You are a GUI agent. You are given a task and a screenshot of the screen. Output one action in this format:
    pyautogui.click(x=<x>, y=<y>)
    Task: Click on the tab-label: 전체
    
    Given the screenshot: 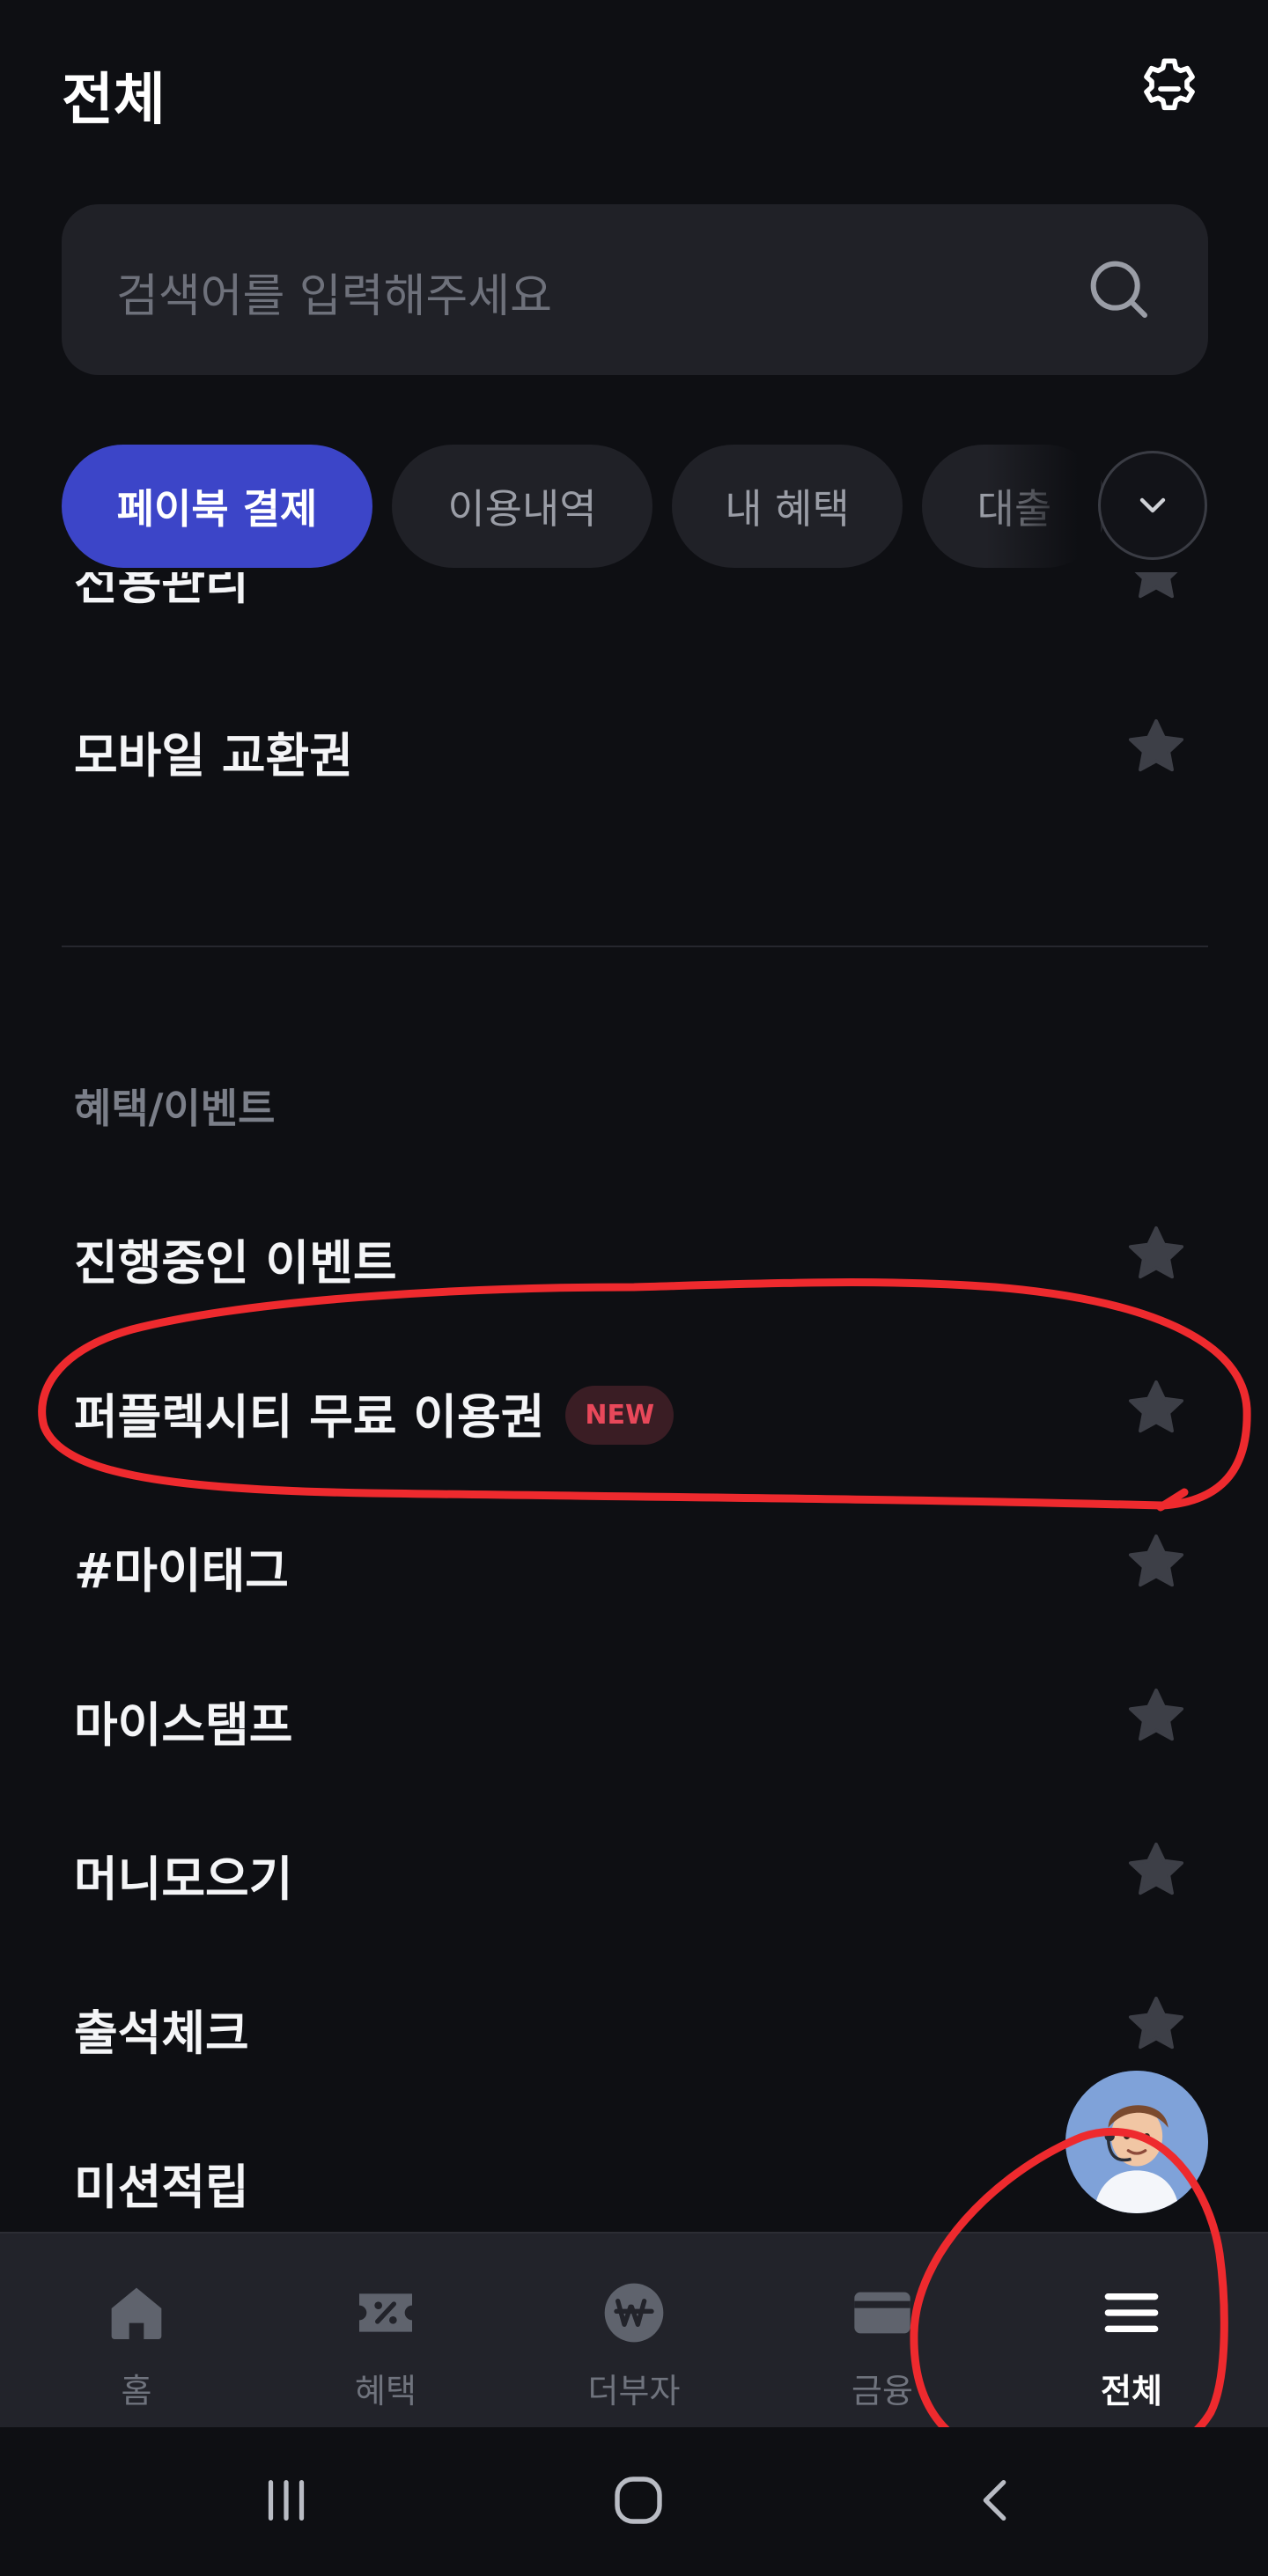 What is the action you would take?
    pyautogui.click(x=1131, y=2391)
    